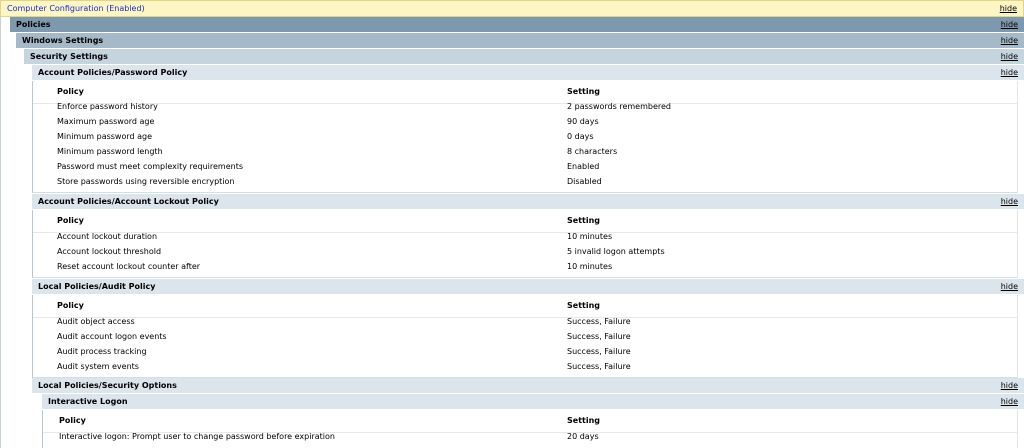 The width and height of the screenshot is (1024, 448). I want to click on windows-settings-hide-link: hide, so click(1009, 41).